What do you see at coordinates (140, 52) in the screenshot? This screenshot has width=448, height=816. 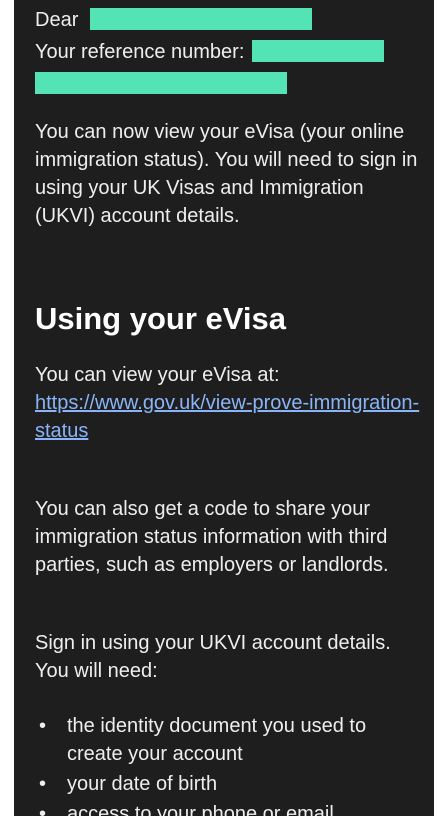 I see `reference-label: Your reference number:` at bounding box center [140, 52].